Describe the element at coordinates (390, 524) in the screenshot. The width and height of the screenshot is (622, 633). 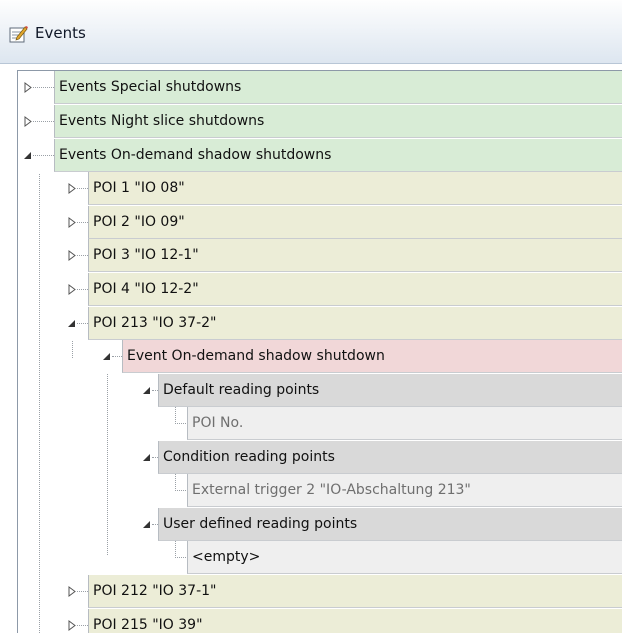
I see `tree-node-label: User defined reading points` at that location.